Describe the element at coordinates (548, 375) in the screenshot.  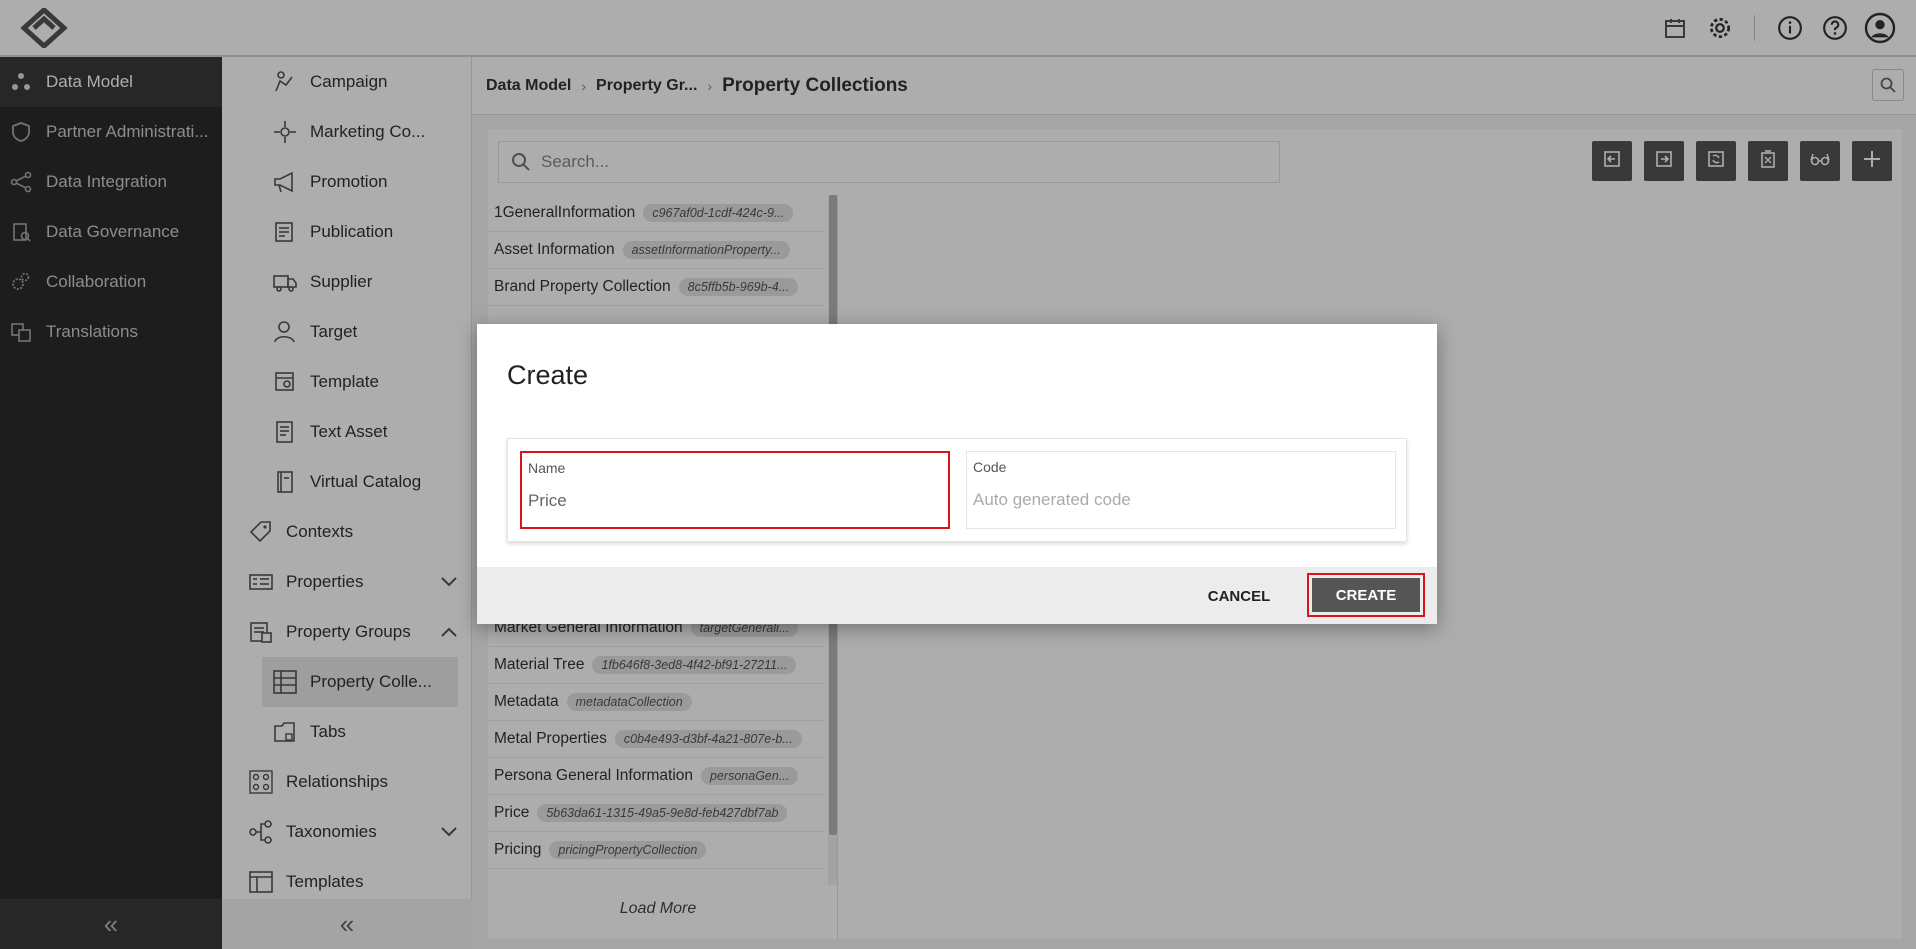
I see `dialog-title: Create` at that location.